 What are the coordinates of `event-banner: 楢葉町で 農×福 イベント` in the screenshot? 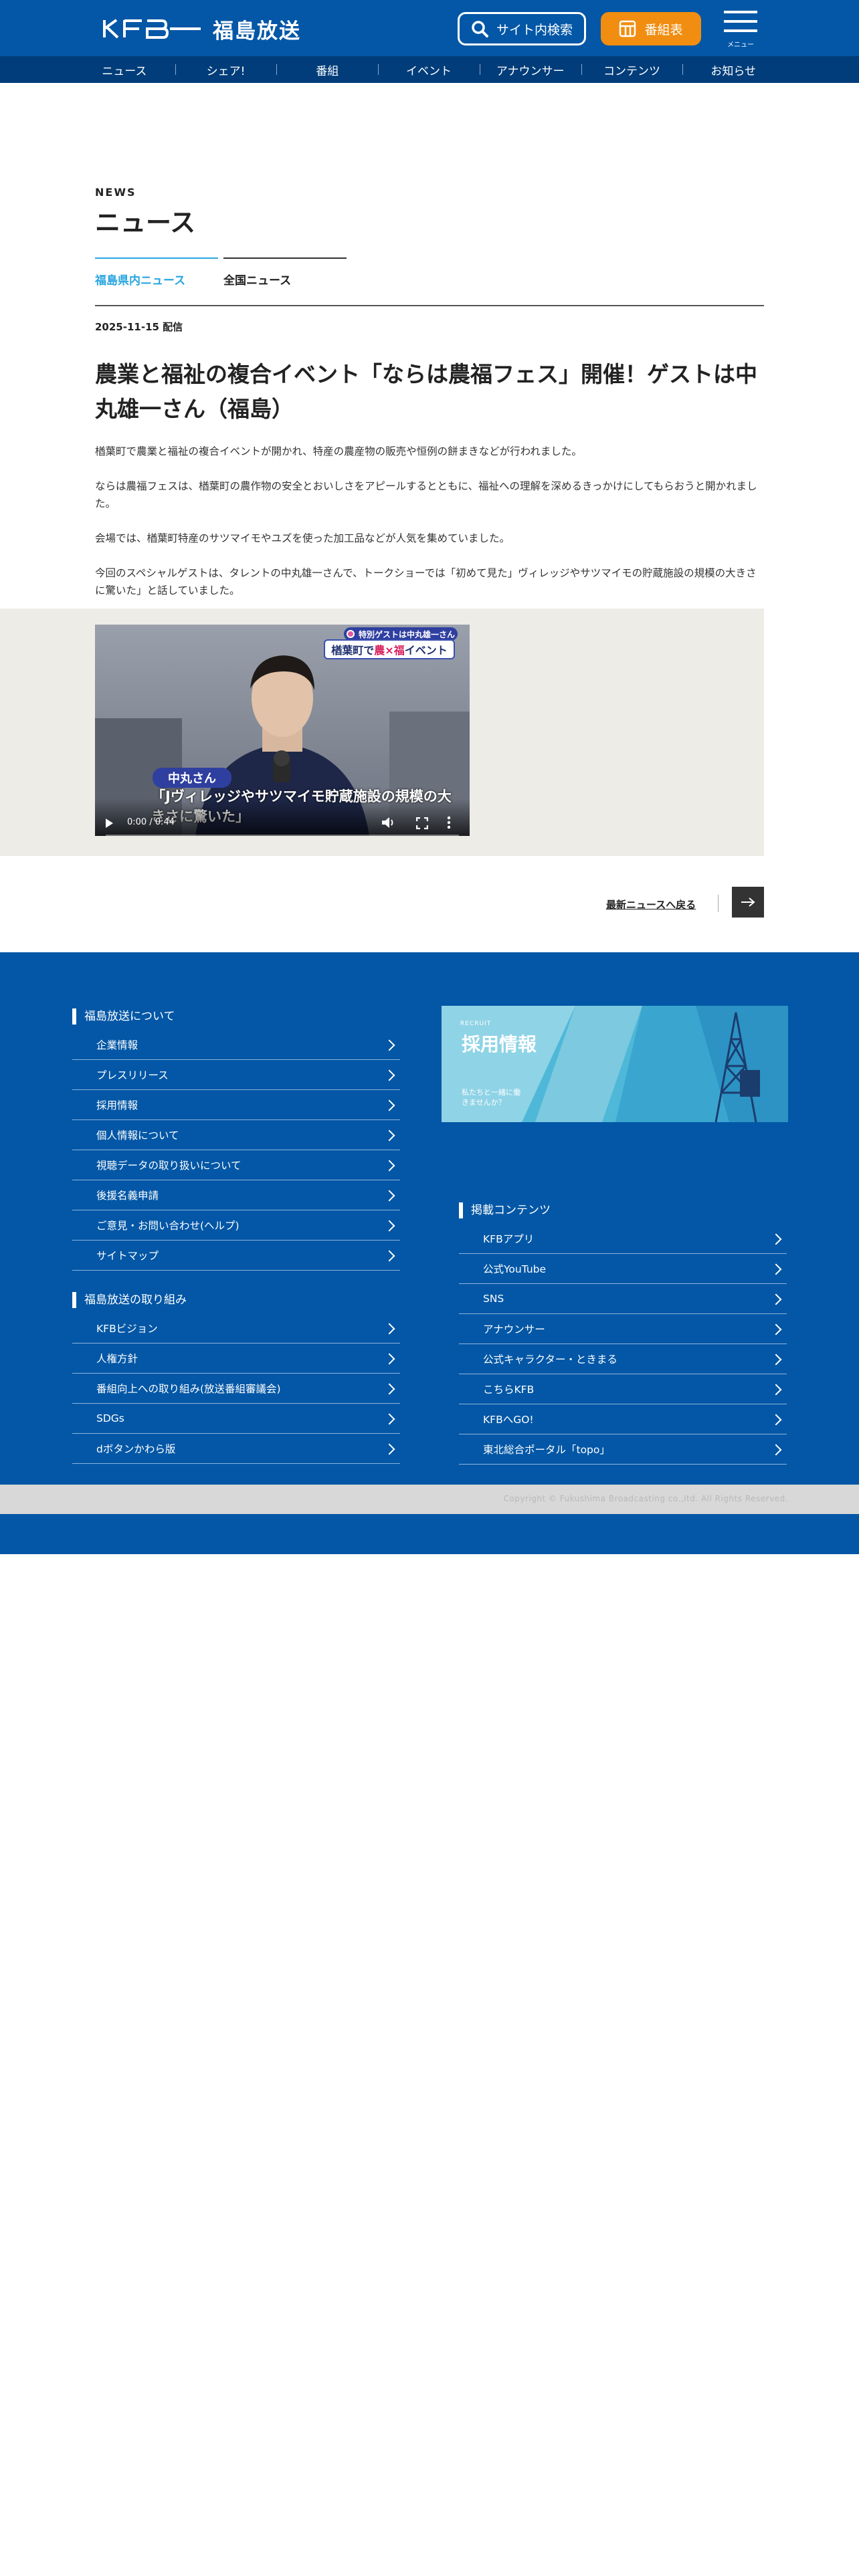 It's located at (389, 649).